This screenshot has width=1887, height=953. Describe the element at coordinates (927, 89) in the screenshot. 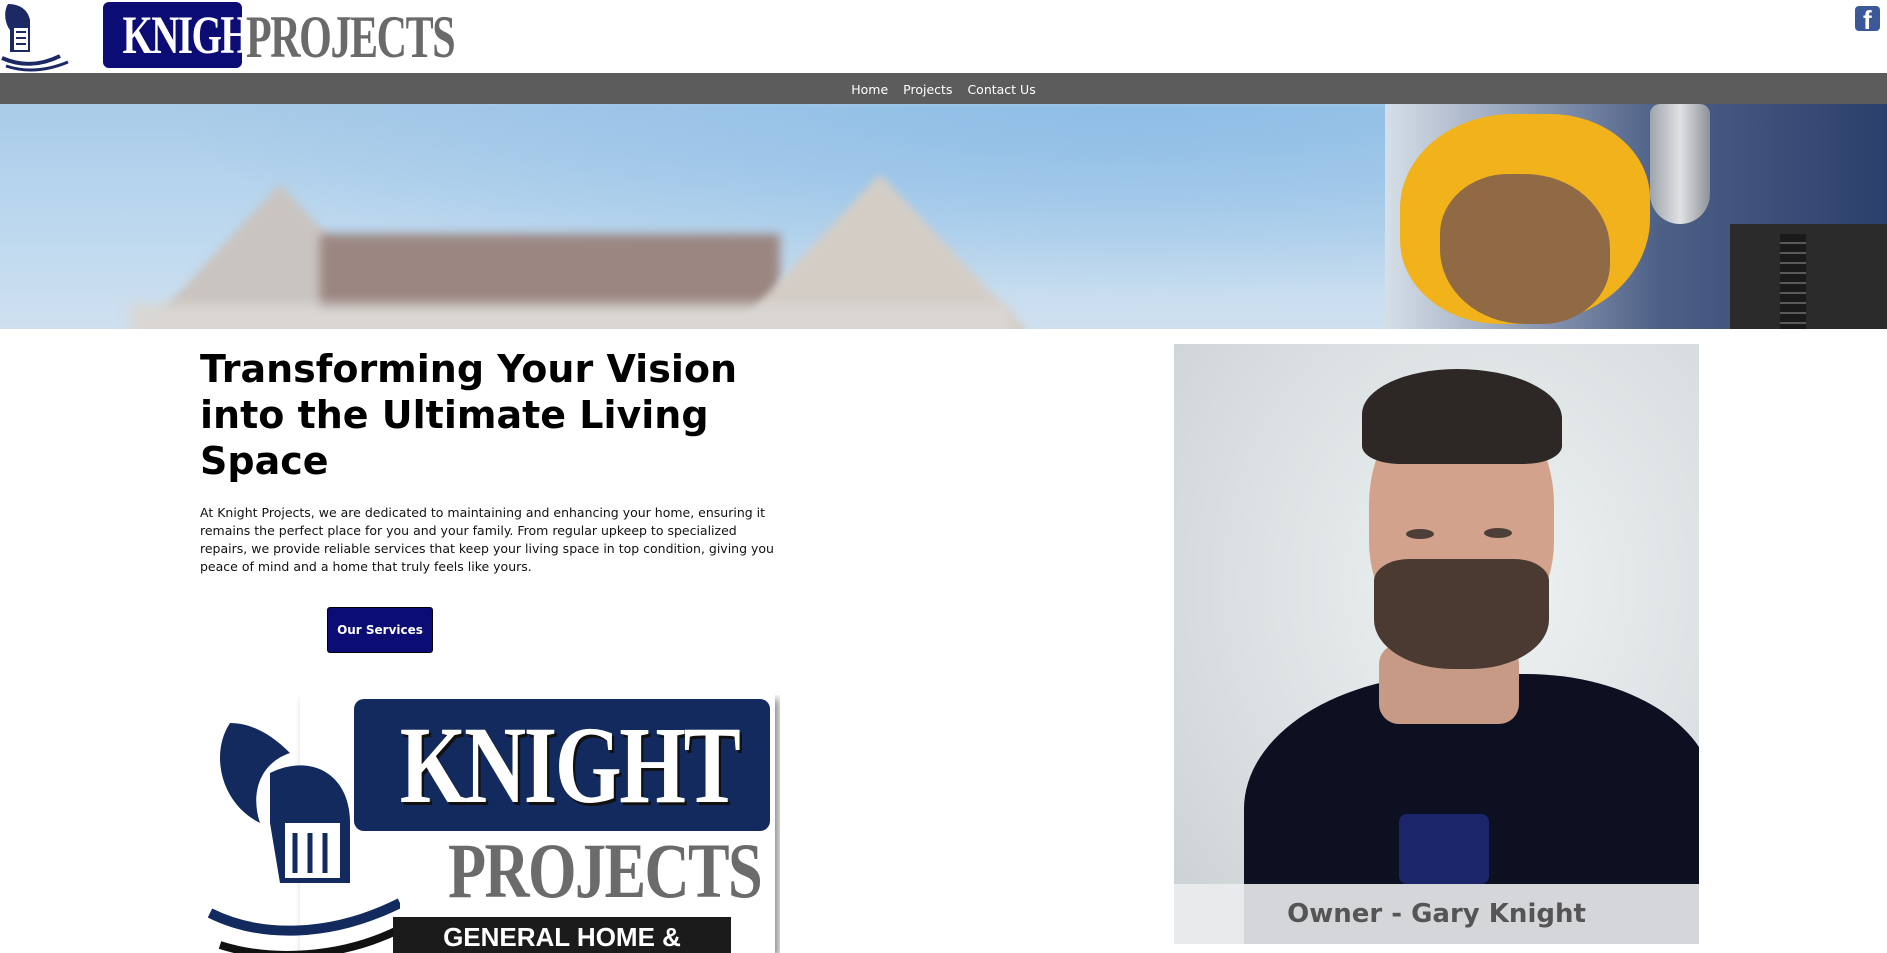

I see `nav-projects-link: Projects` at that location.